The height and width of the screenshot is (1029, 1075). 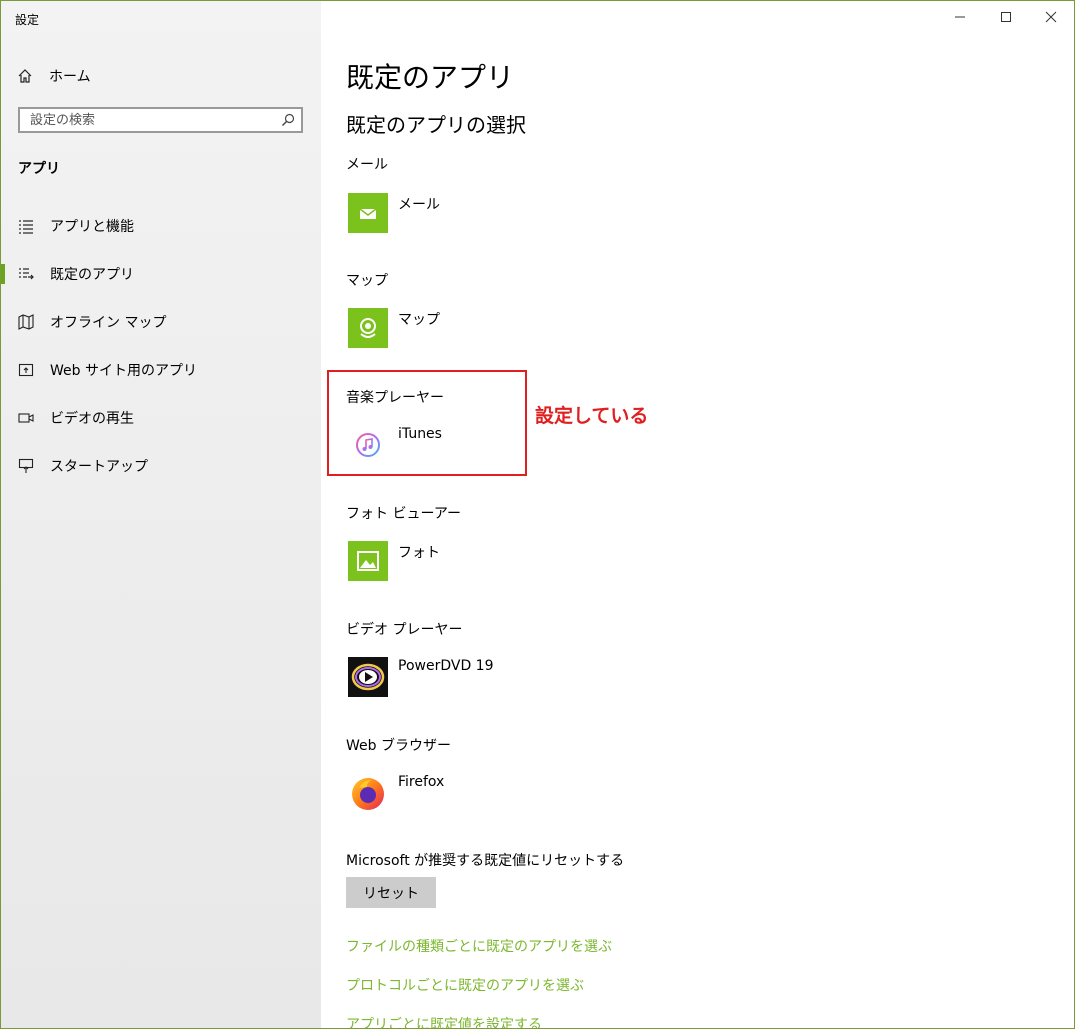 What do you see at coordinates (26, 226) in the screenshot?
I see `list-icon` at bounding box center [26, 226].